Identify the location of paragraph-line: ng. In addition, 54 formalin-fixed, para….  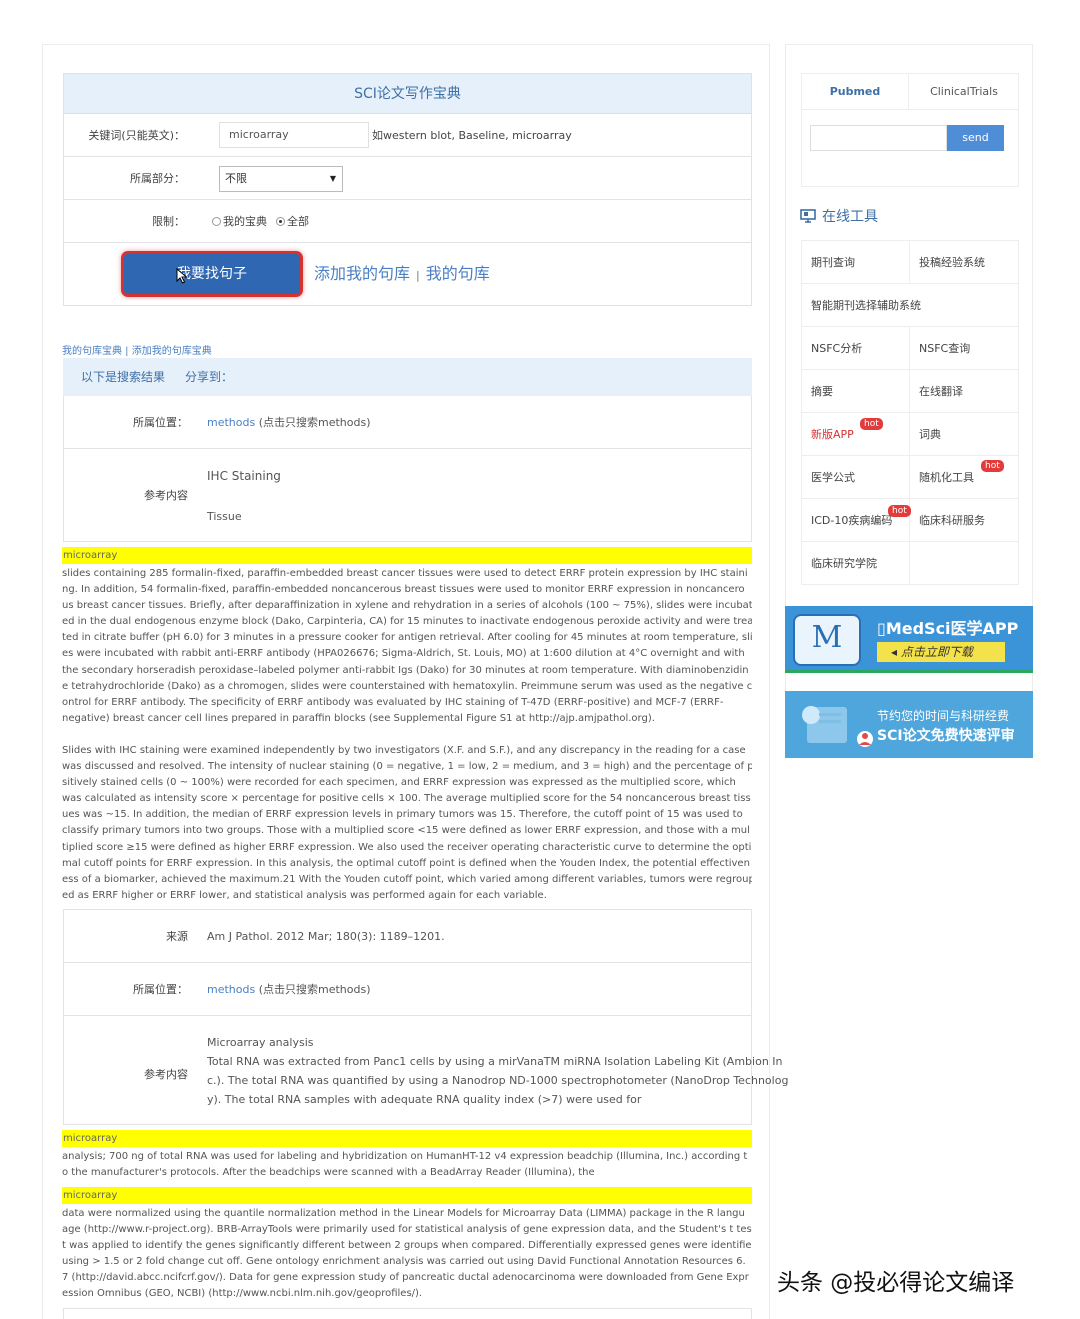
(403, 590).